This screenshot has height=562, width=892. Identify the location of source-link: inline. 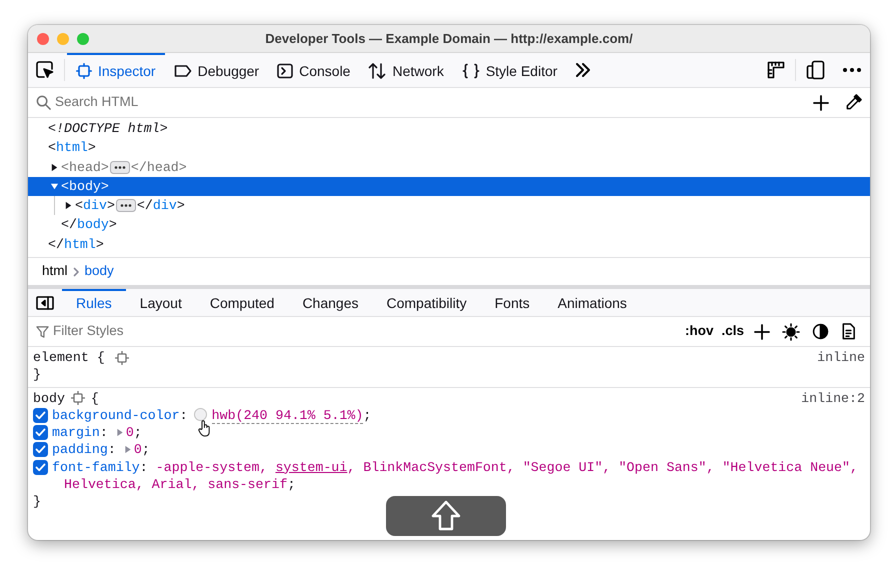
(841, 357).